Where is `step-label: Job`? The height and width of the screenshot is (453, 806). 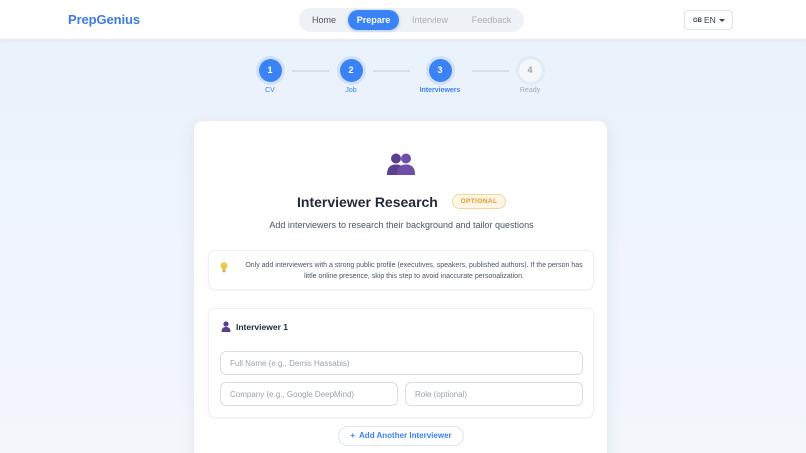
step-label: Job is located at coordinates (351, 90).